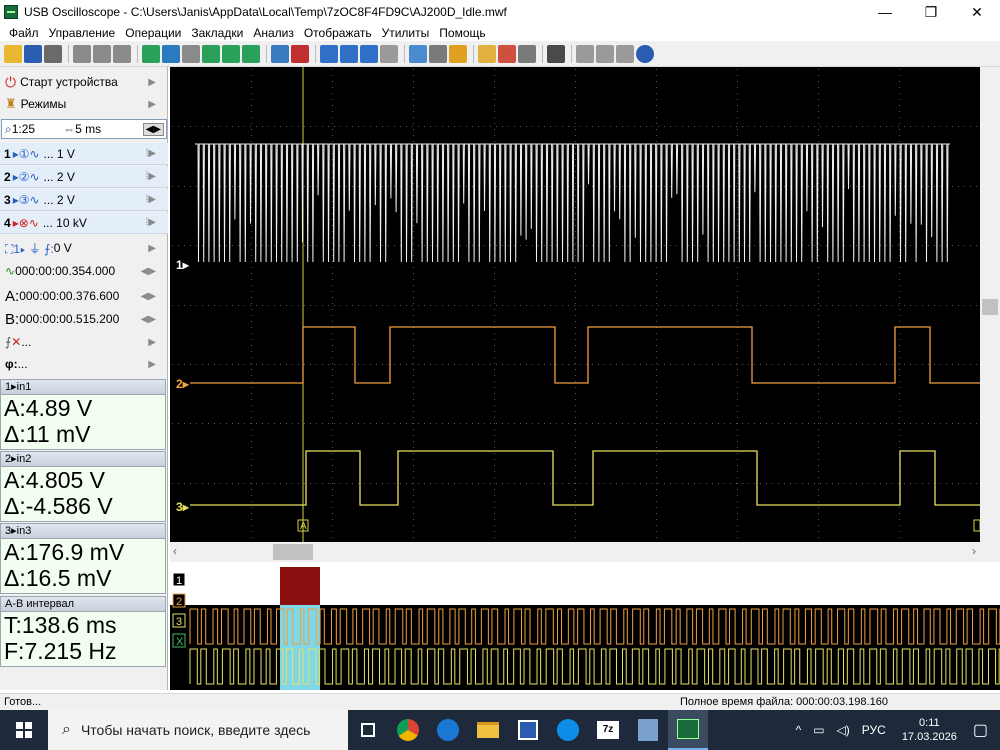  What do you see at coordinates (151, 222) in the screenshot?
I see `channel-4-stepper-icon: ⁞▶` at bounding box center [151, 222].